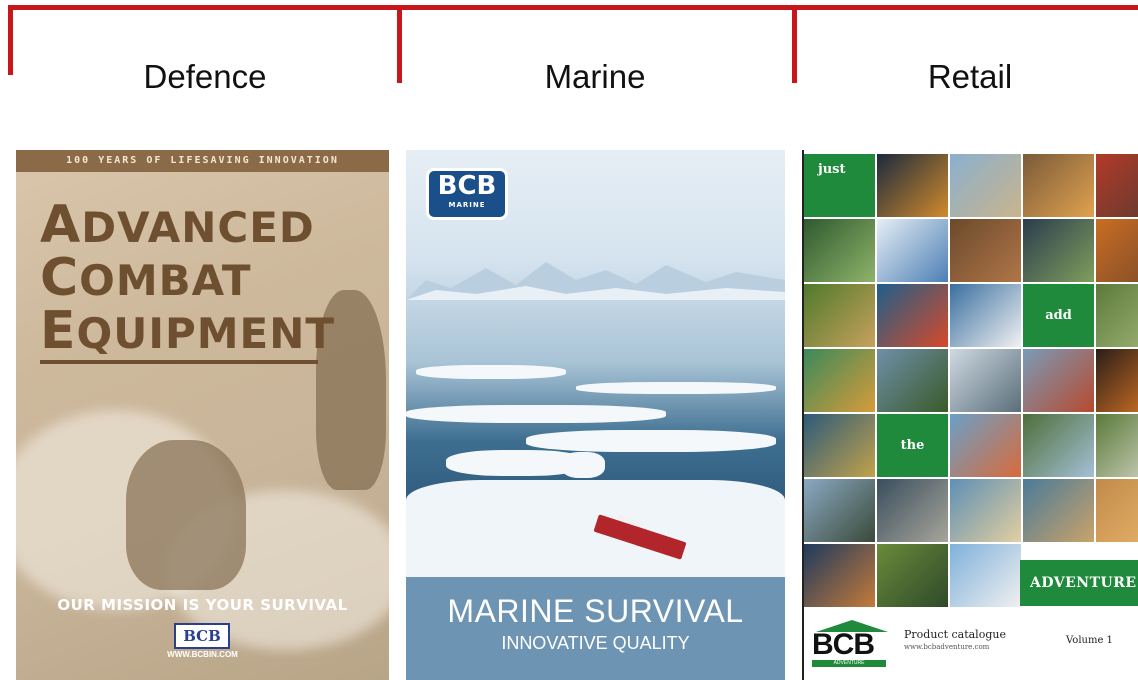  What do you see at coordinates (595, 611) in the screenshot?
I see `marine-title: MARINE SURVIVAL` at bounding box center [595, 611].